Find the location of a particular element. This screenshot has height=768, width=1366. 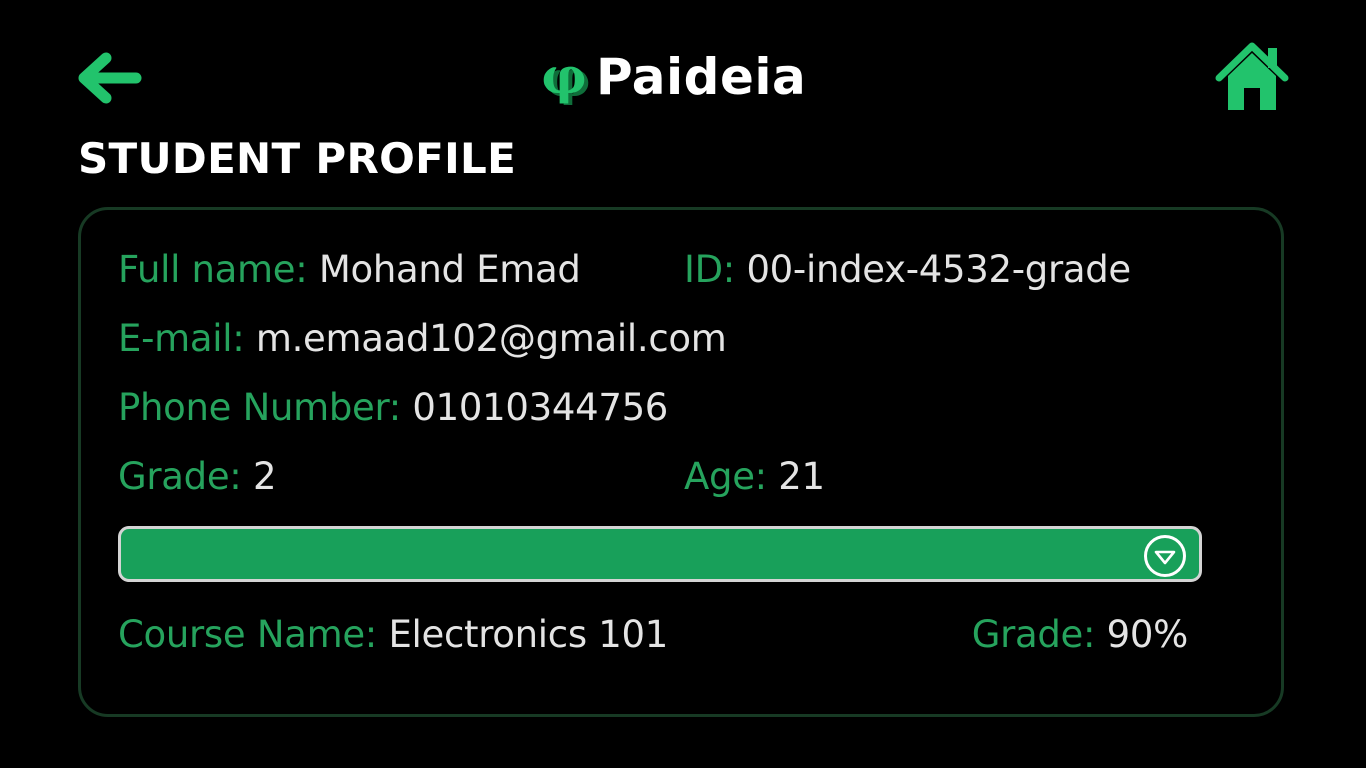

age-row: Age: 21 is located at coordinates (754, 477).